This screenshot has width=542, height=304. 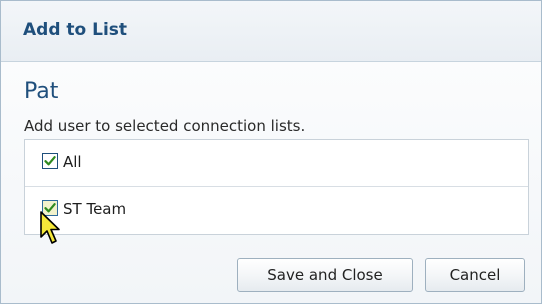 I want to click on list-item-st-team: ST Team, so click(x=276, y=210).